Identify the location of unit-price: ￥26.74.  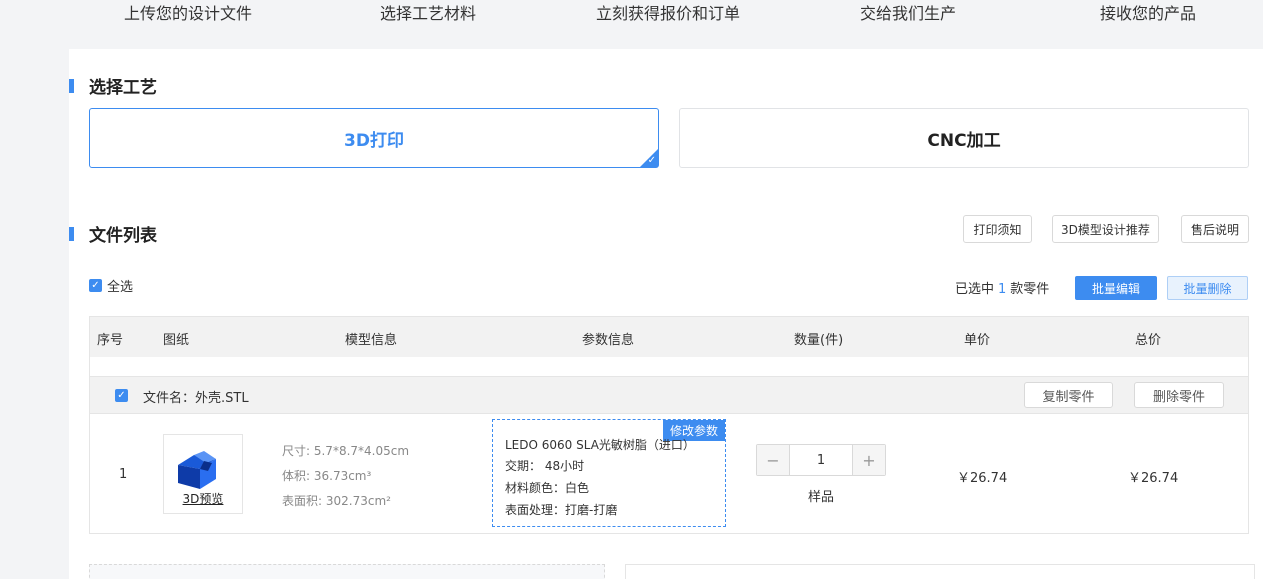
(982, 478).